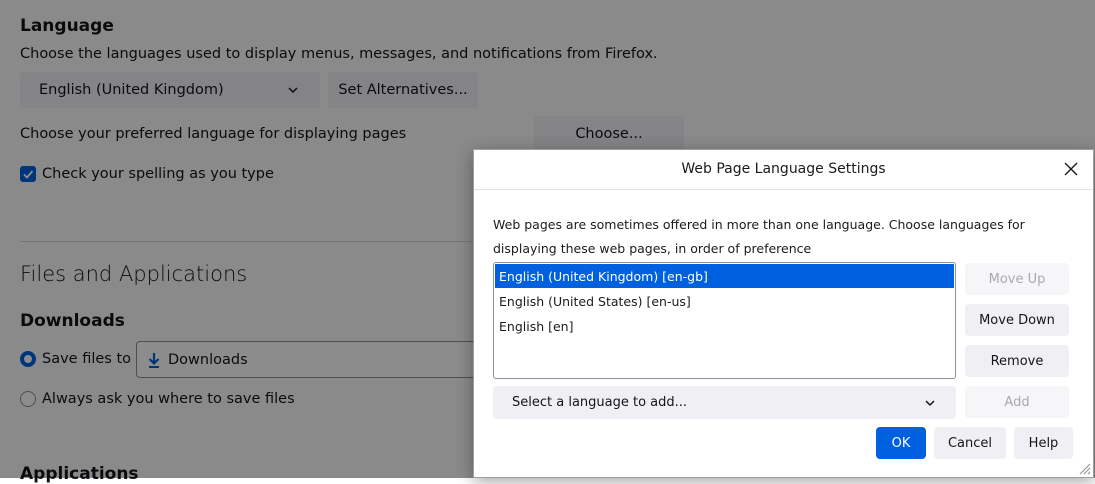 This screenshot has width=1095, height=484. I want to click on move-up-button: Move Up, so click(1017, 279).